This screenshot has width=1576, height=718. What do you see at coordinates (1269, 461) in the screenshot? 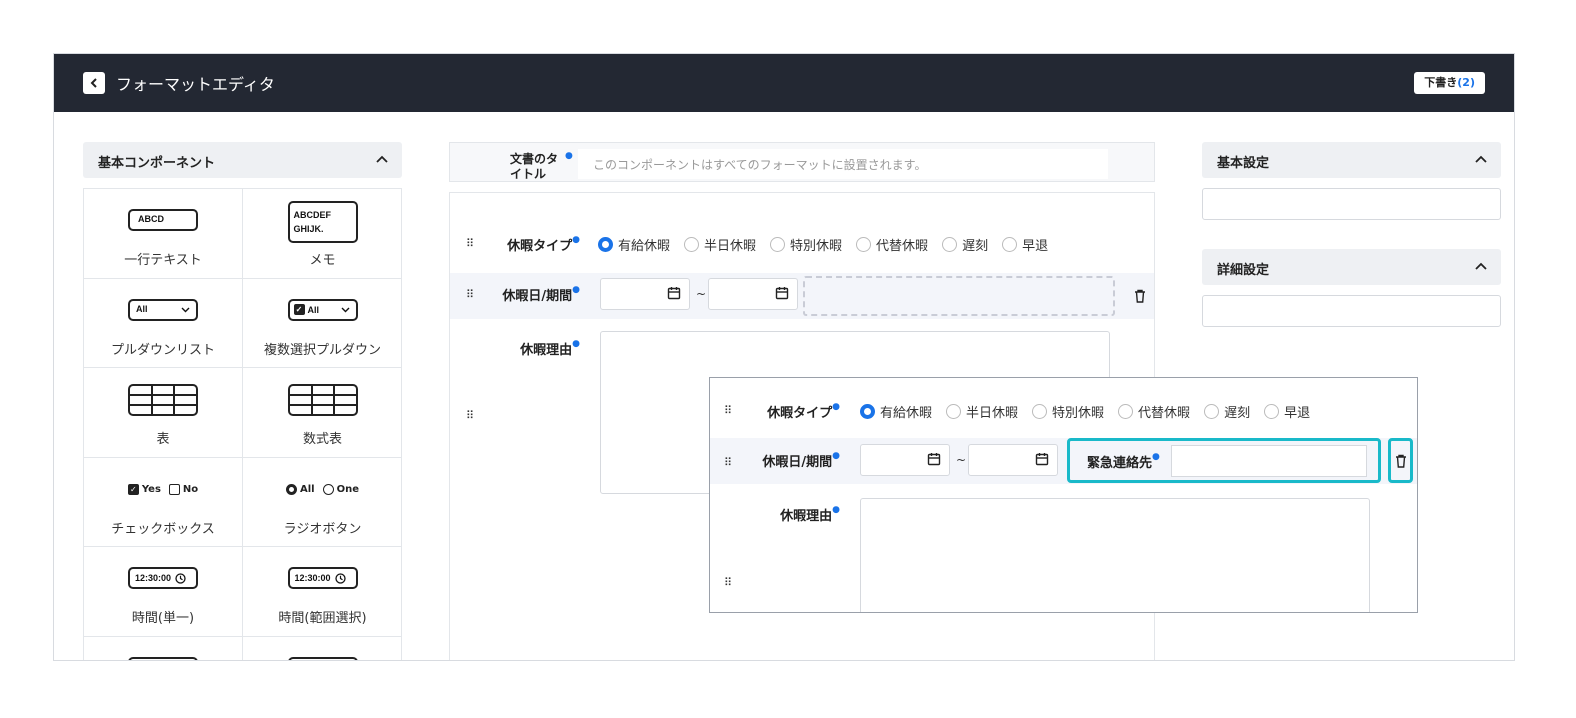
I see `emergency-contact-input` at bounding box center [1269, 461].